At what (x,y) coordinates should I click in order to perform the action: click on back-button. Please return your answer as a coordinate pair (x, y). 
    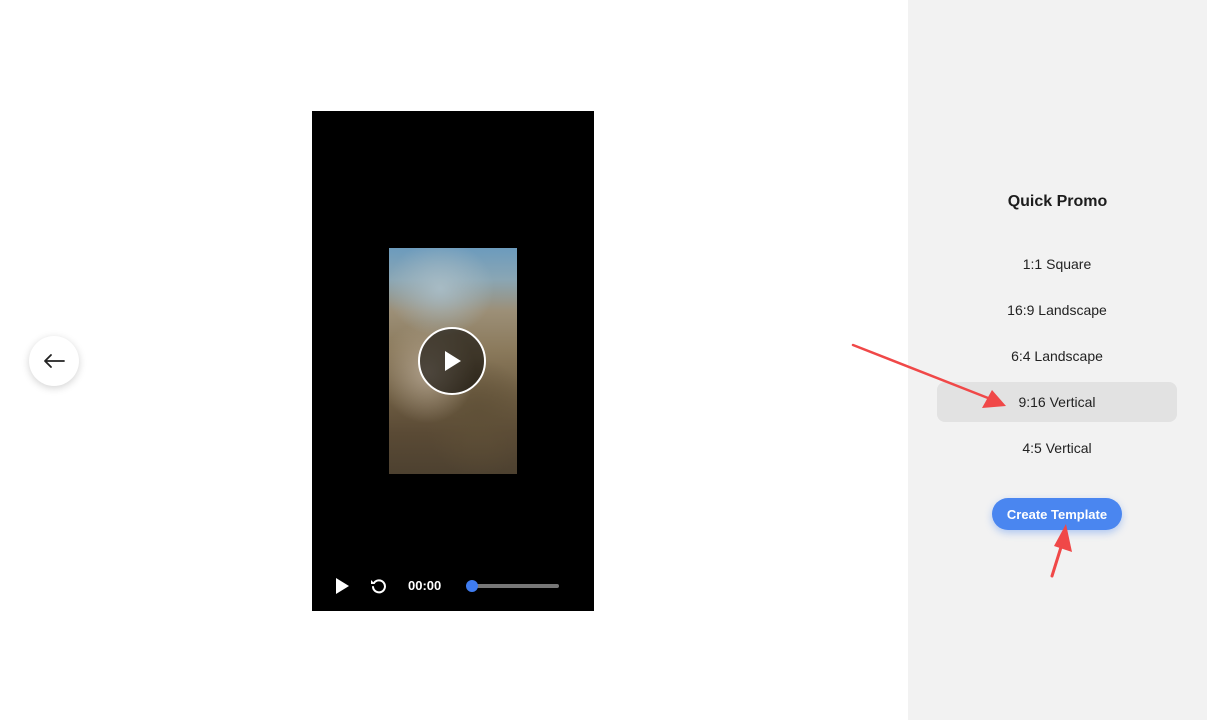
    Looking at the image, I should click on (54, 361).